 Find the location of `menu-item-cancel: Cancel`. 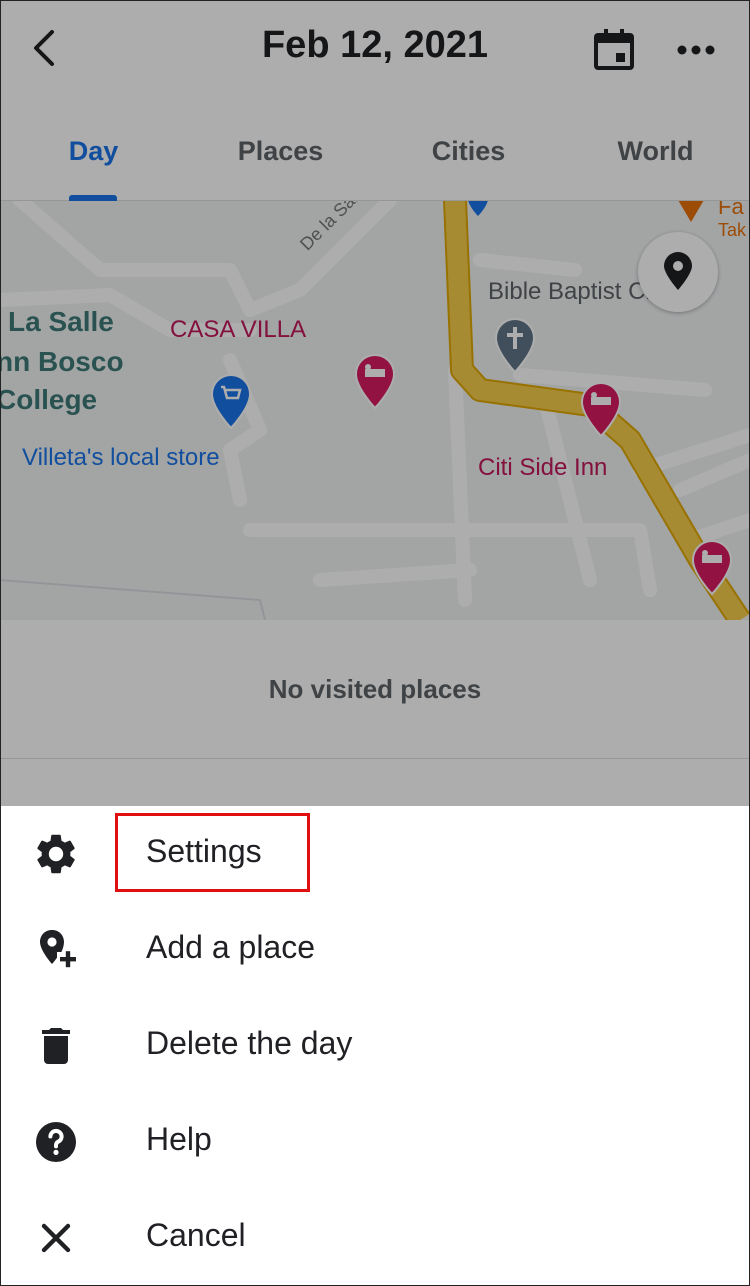

menu-item-cancel: Cancel is located at coordinates (375, 1238).